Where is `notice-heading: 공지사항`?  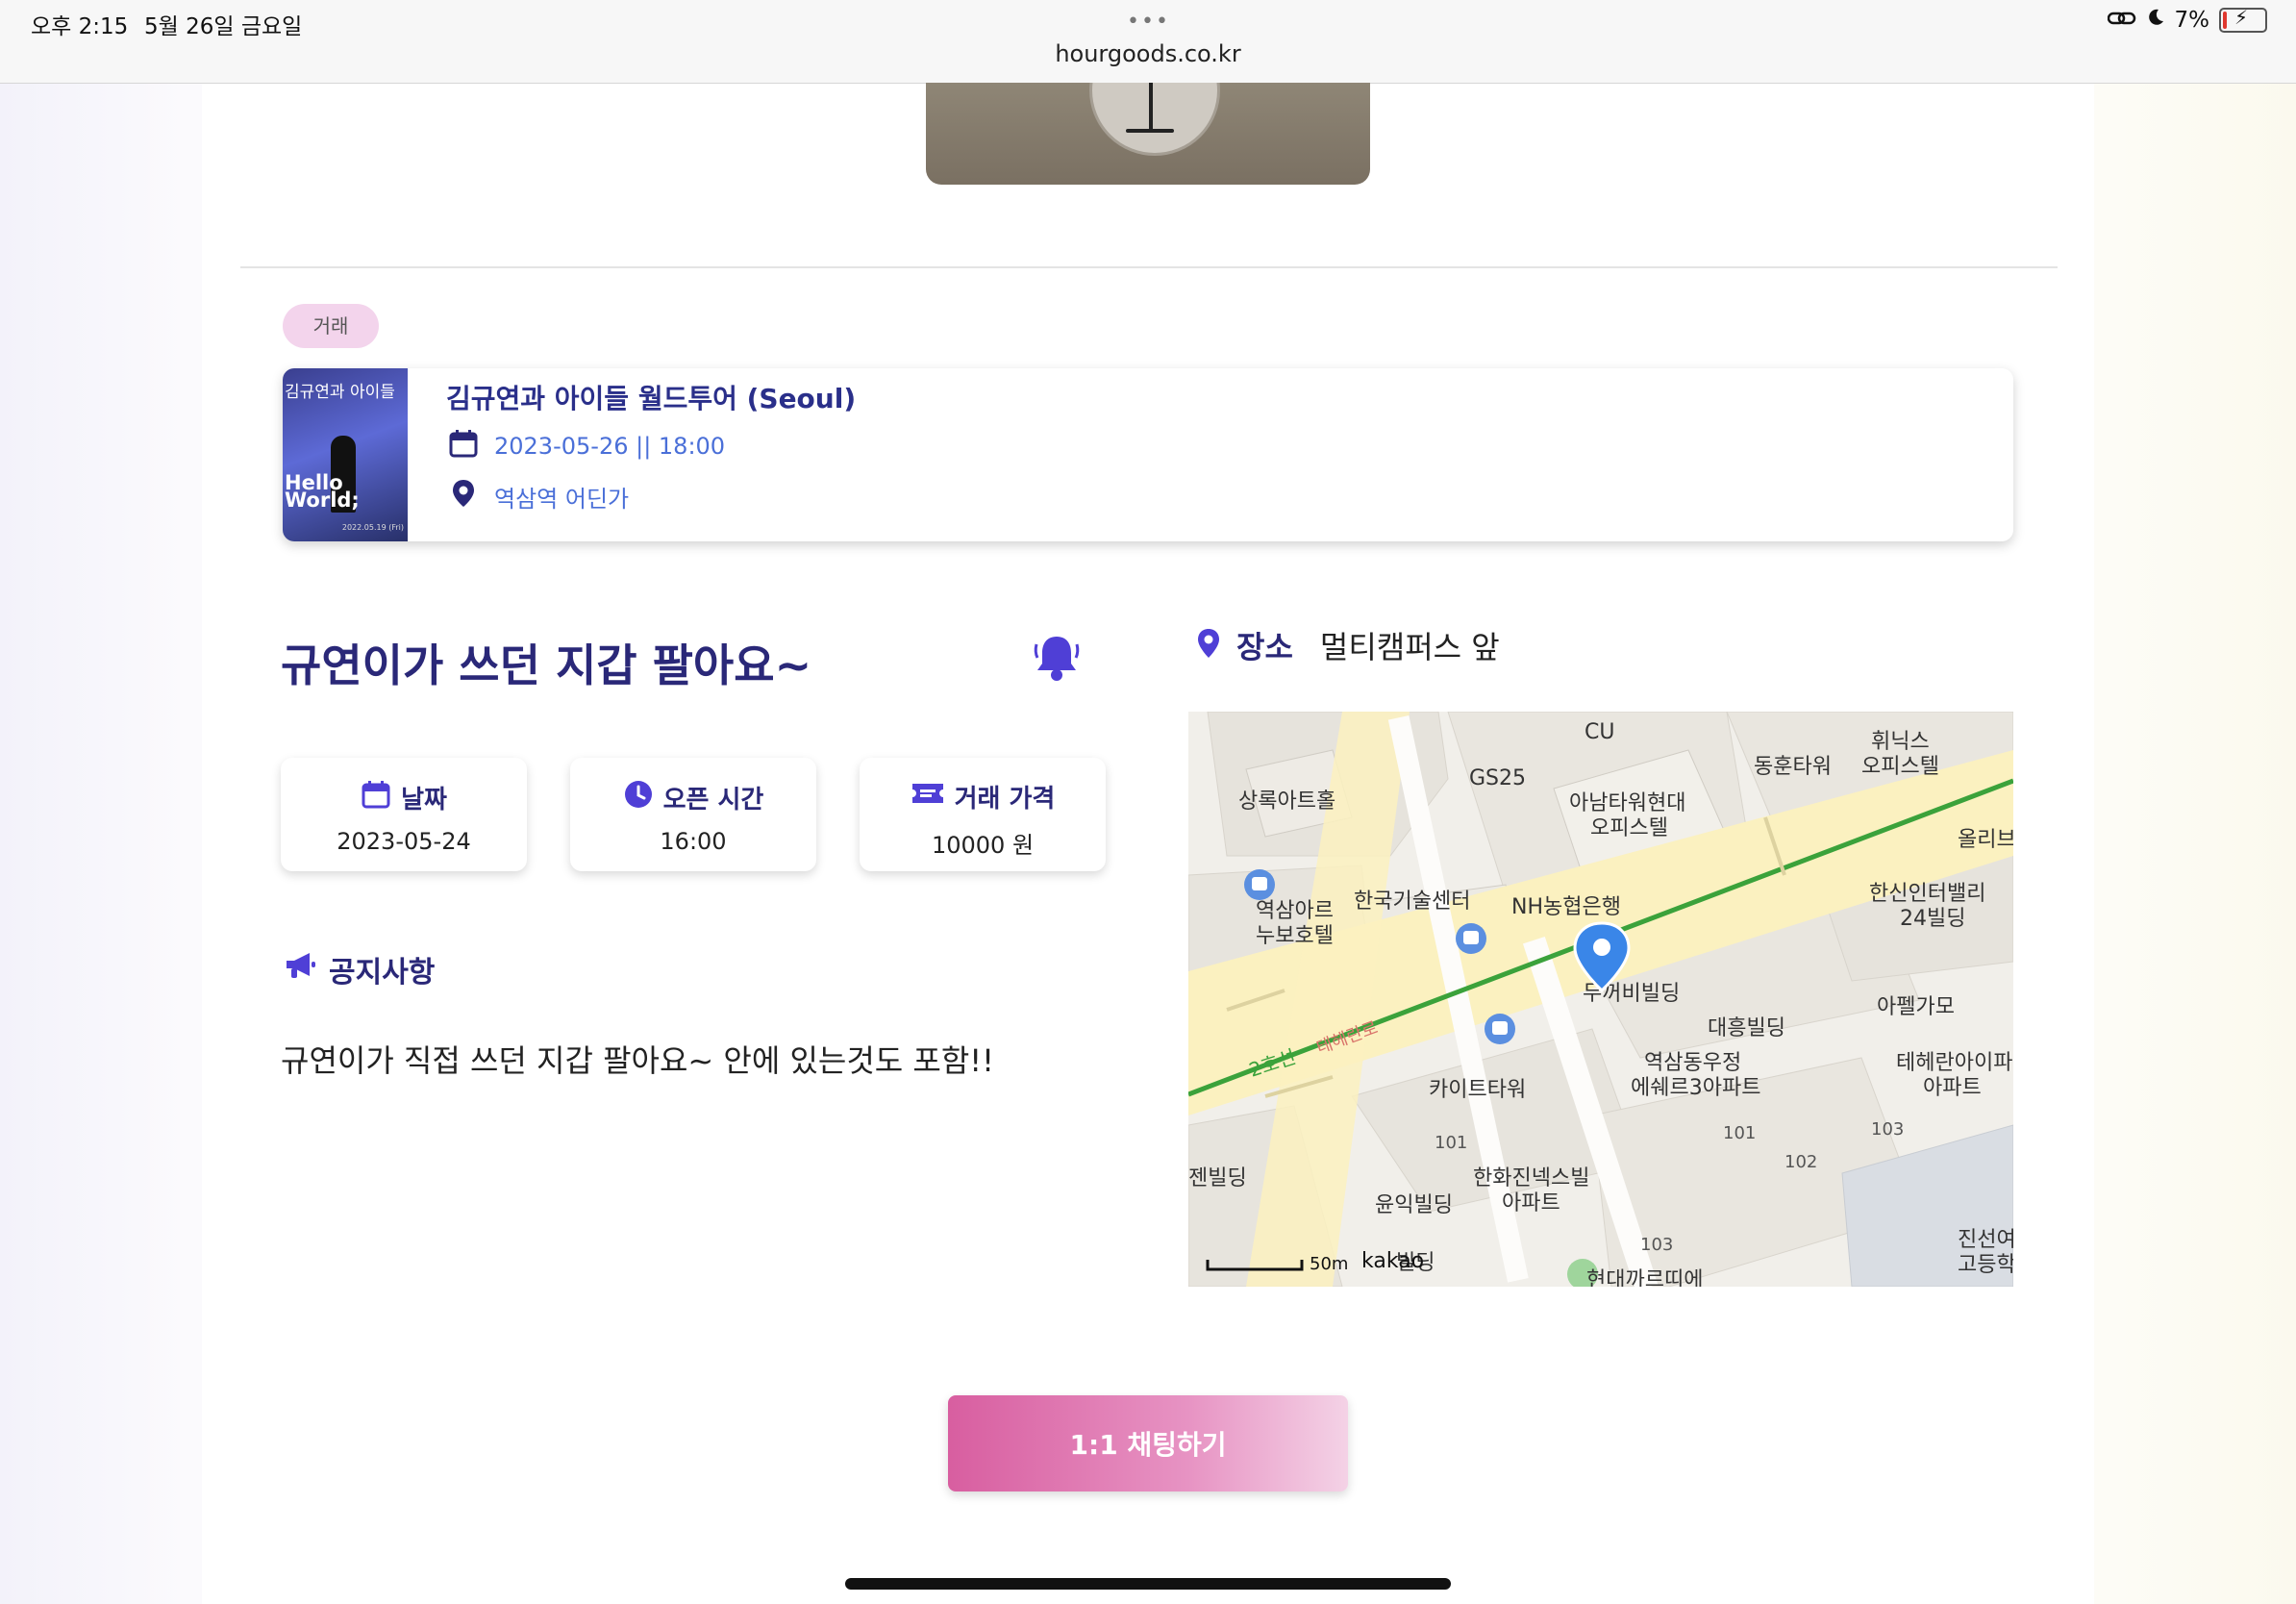
notice-heading: 공지사항 is located at coordinates (359, 969).